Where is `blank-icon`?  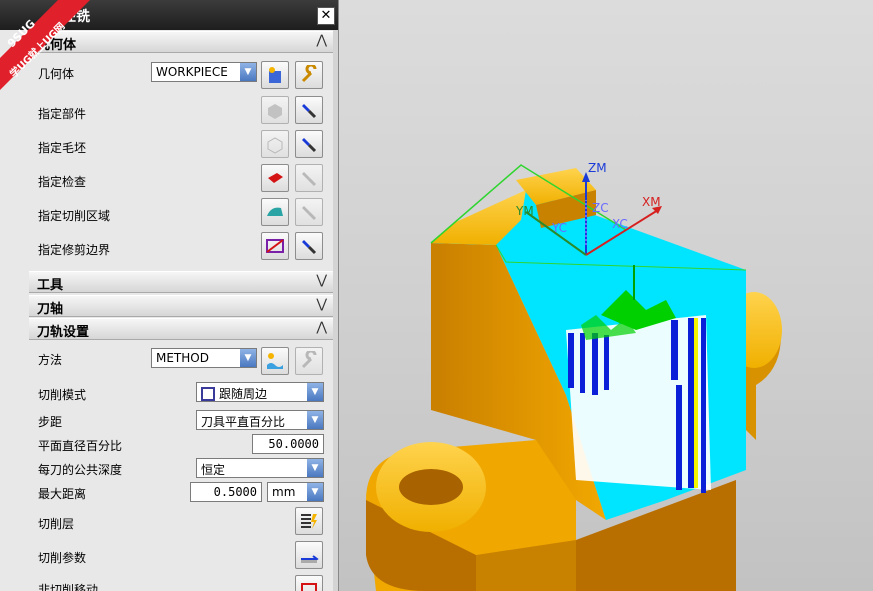 blank-icon is located at coordinates (275, 145).